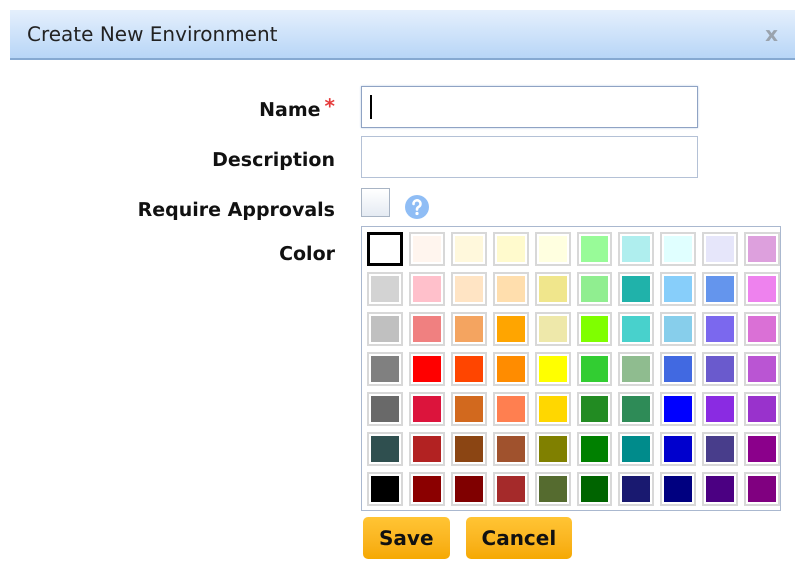  I want to click on field-label: Color, so click(307, 254).